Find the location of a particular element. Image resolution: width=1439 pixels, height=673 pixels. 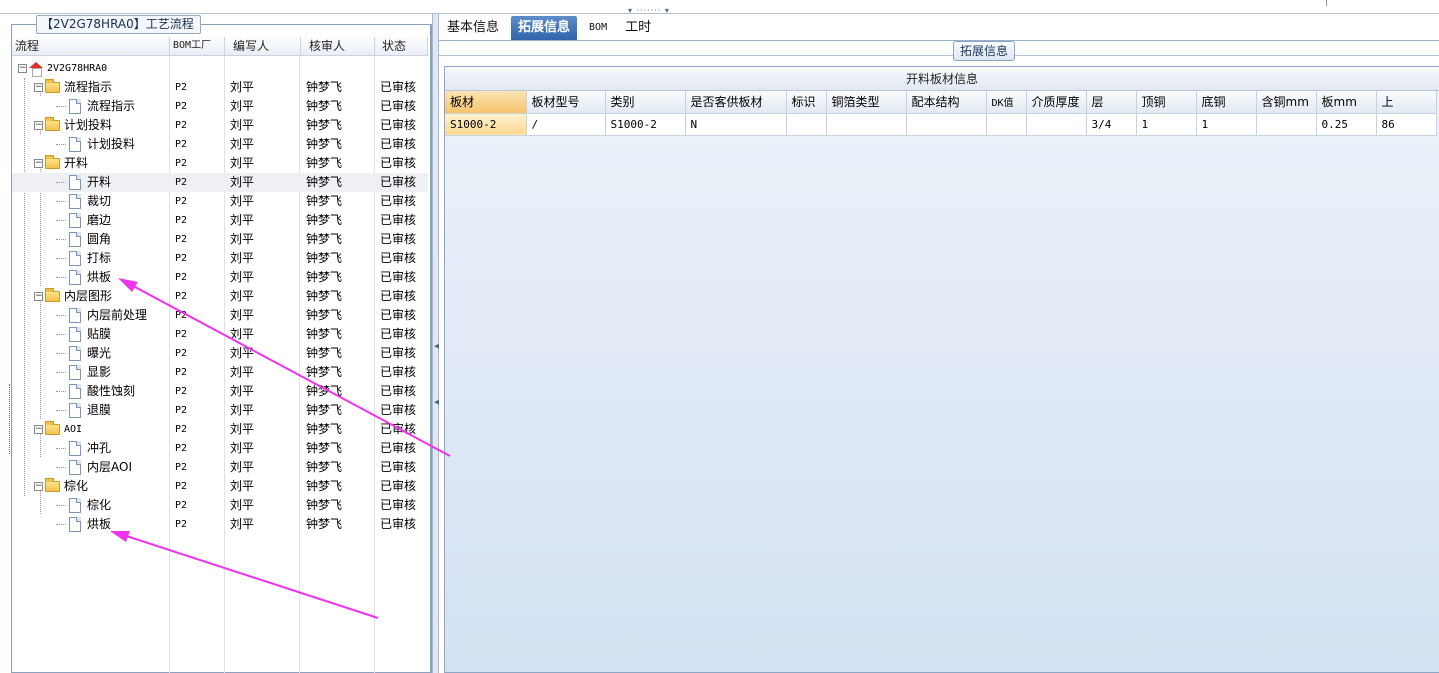

tree-node-label: 内层AOI is located at coordinates (109, 467).